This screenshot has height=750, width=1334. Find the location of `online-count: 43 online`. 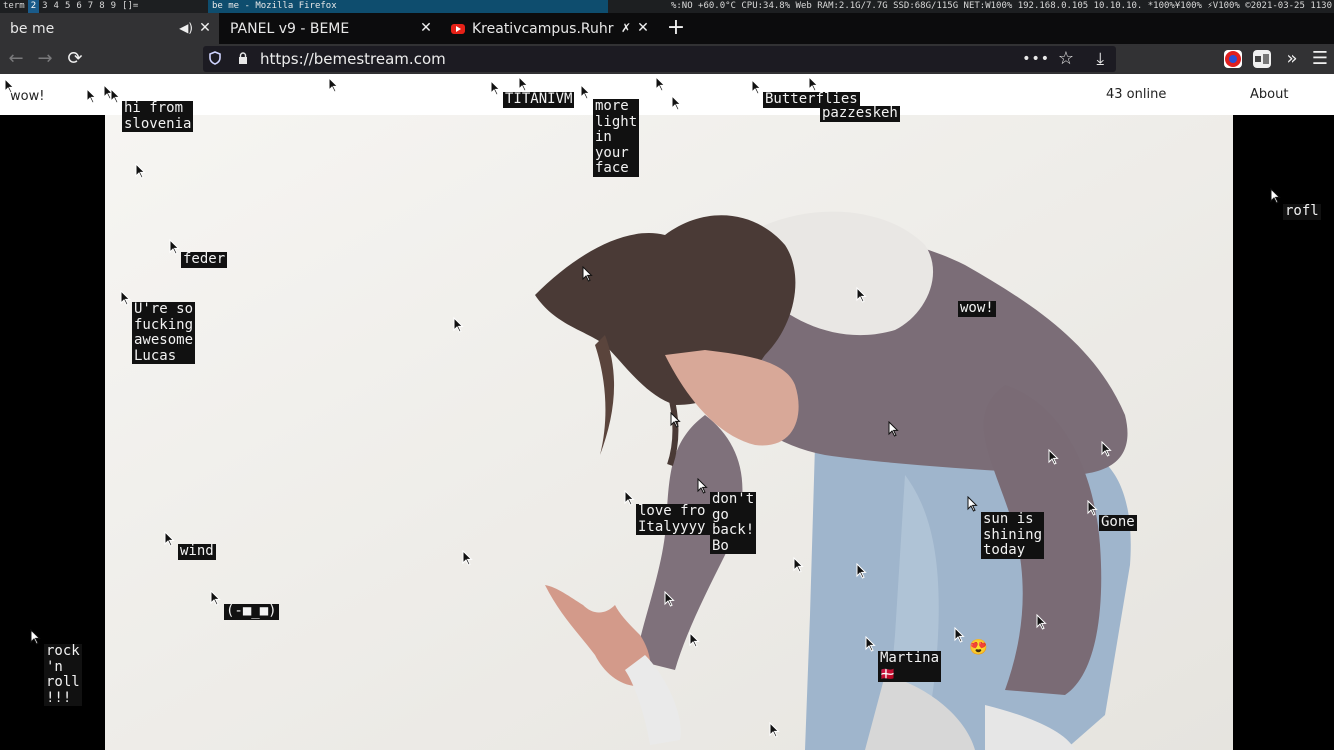

online-count: 43 online is located at coordinates (1136, 94).